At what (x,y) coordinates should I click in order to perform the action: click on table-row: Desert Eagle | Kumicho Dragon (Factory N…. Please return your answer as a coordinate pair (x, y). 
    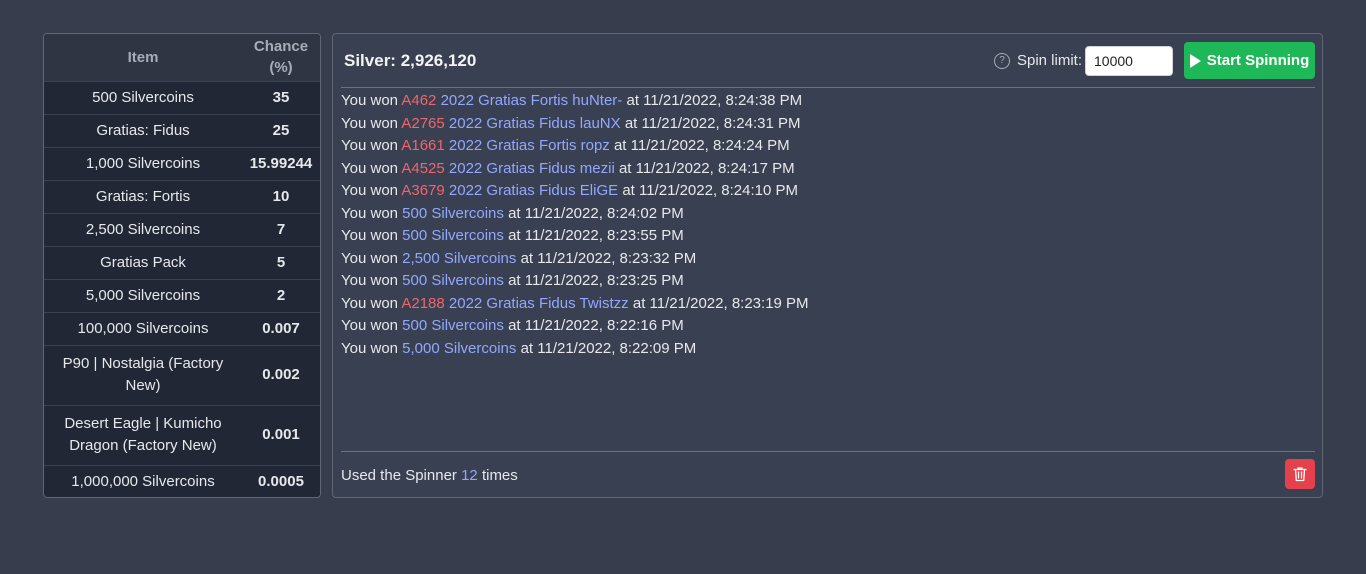
    Looking at the image, I should click on (182, 434).